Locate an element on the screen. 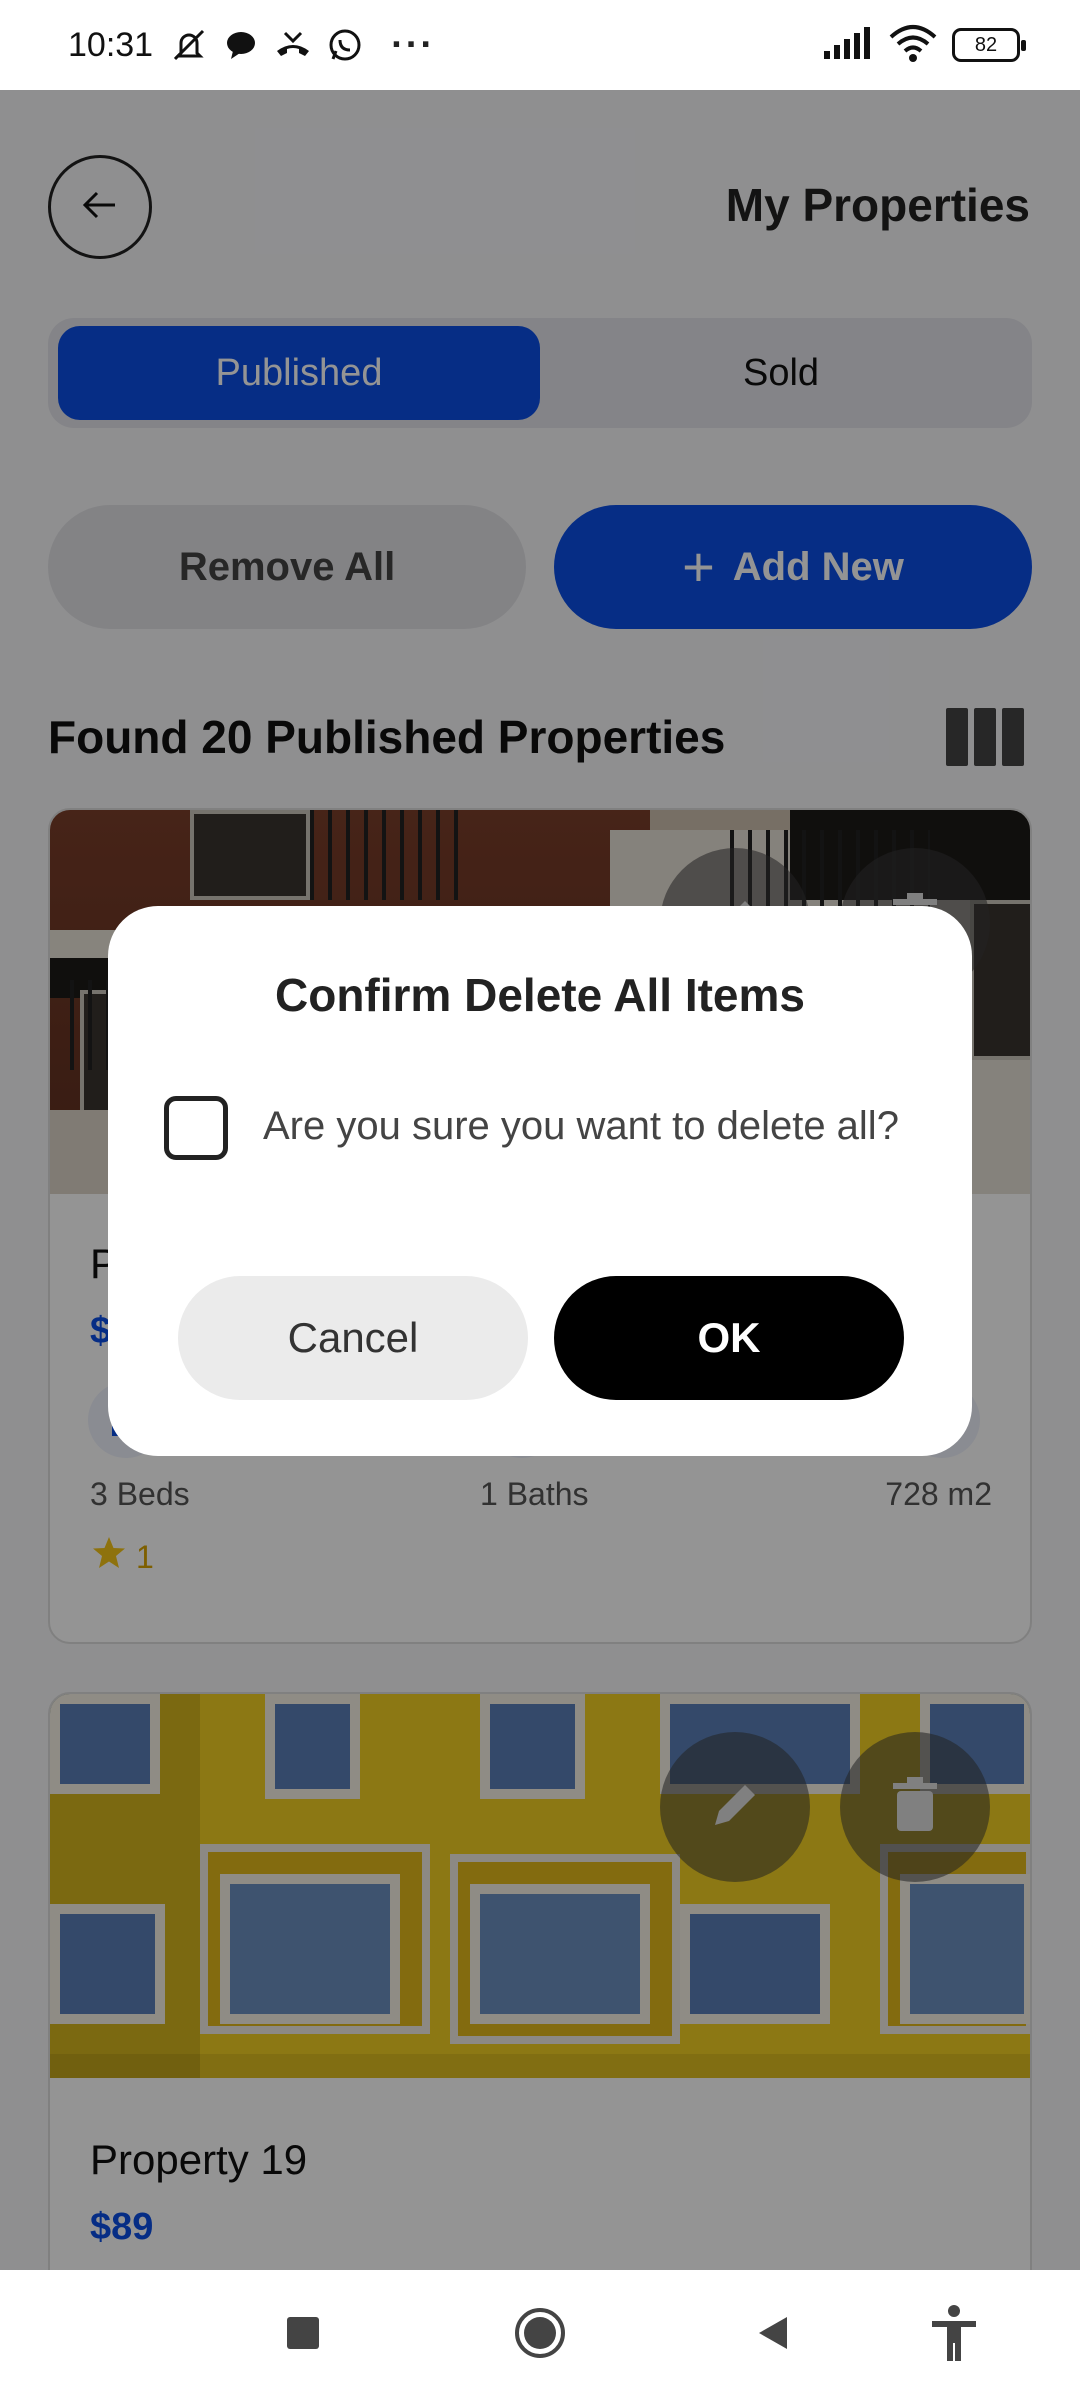  accessibility-button is located at coordinates (954, 2335).